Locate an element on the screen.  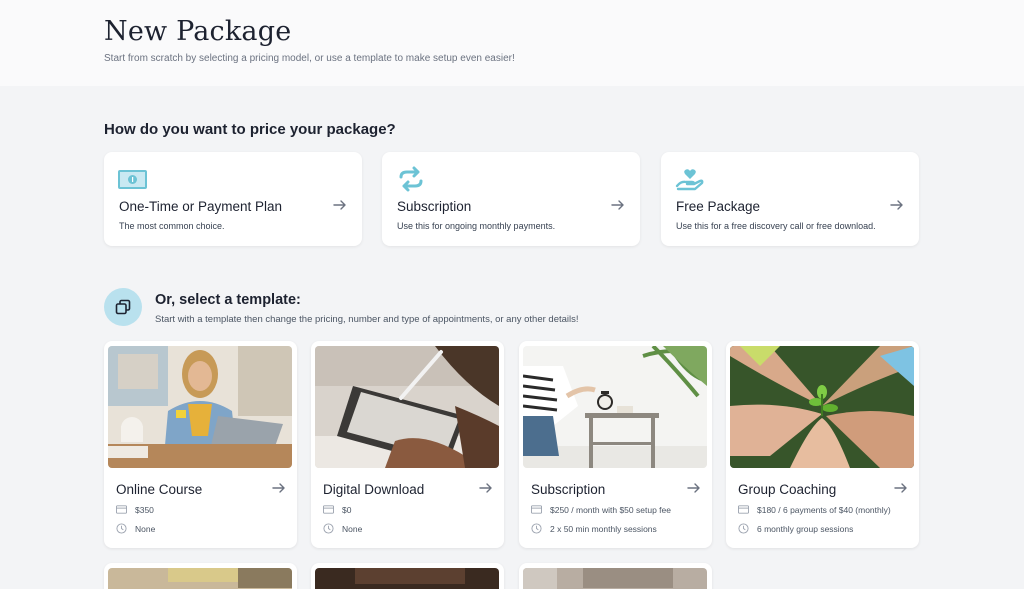
pricing-option-description: The most common choice. is located at coordinates (172, 226).